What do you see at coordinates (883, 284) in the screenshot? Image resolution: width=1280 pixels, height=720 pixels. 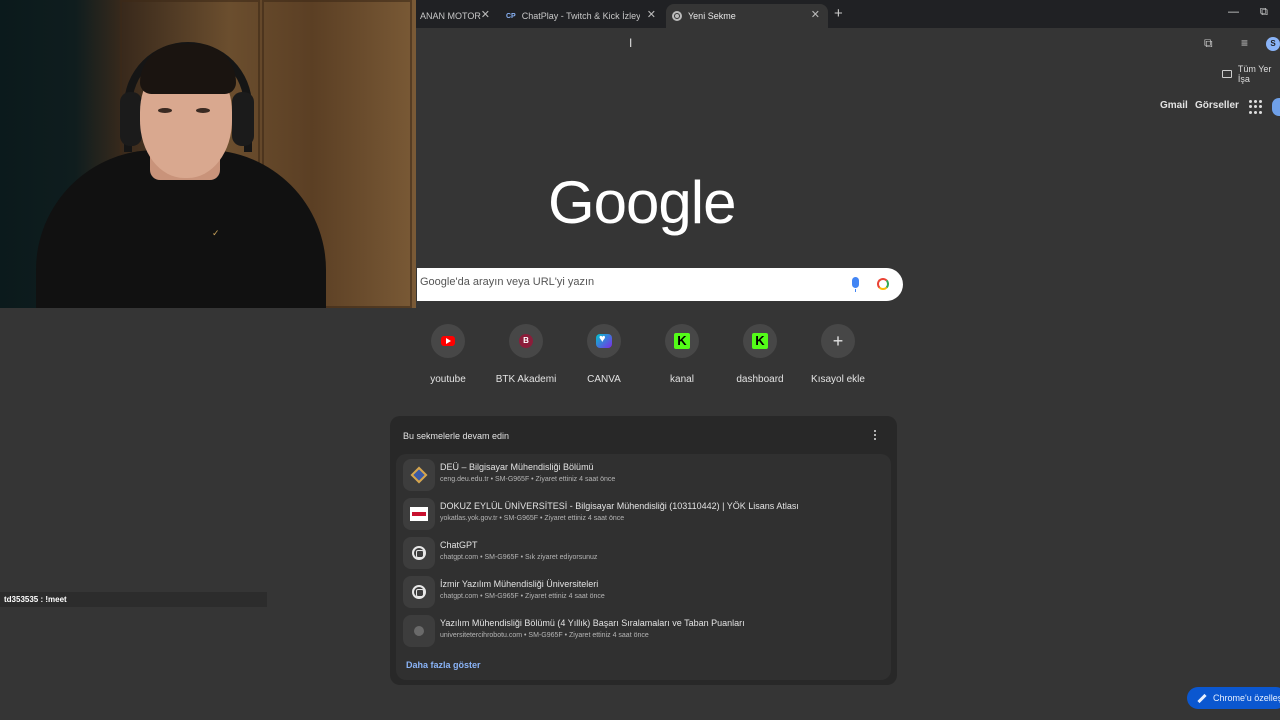 I see `google-lens-icon` at bounding box center [883, 284].